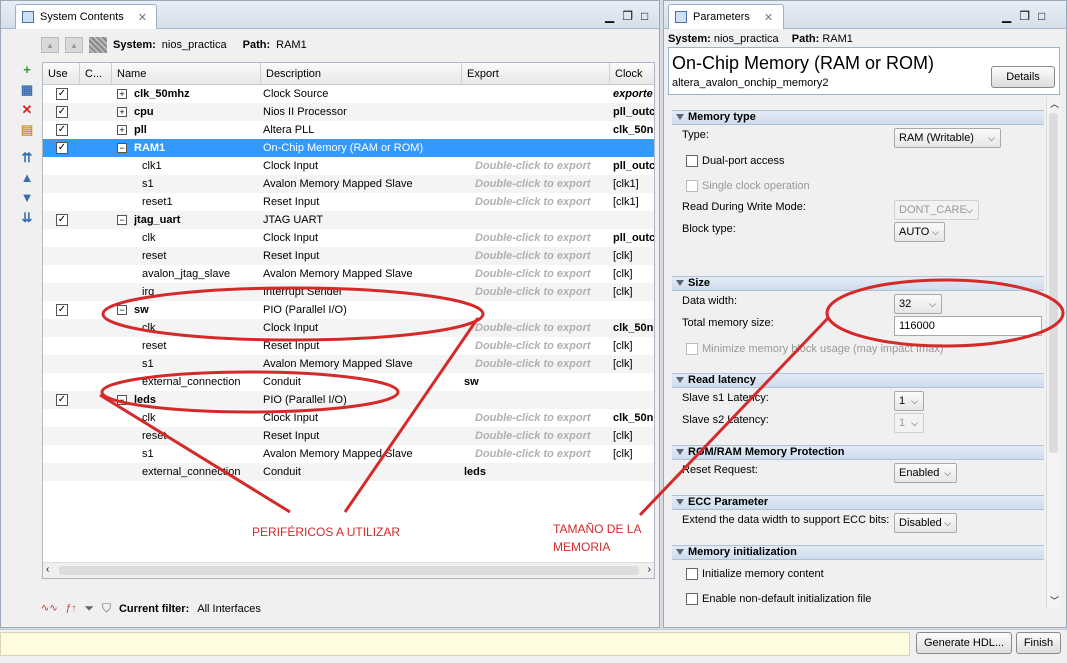 This screenshot has width=1067, height=663. Describe the element at coordinates (734, 416) in the screenshot. I see `tamano-line` at that location.